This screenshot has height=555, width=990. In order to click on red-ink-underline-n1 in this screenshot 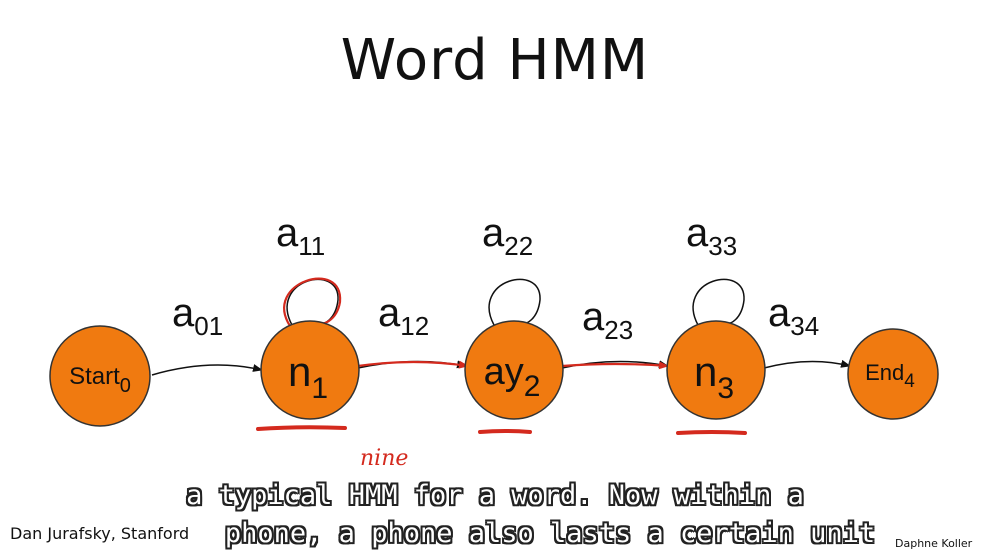, I will do `click(301, 428)`.